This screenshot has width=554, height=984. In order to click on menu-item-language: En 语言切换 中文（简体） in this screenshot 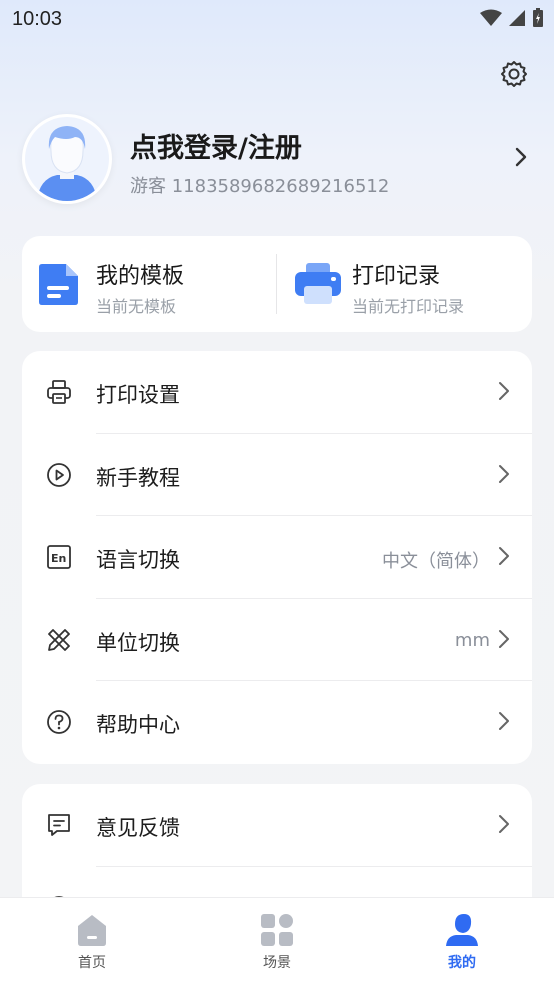, I will do `click(277, 557)`.